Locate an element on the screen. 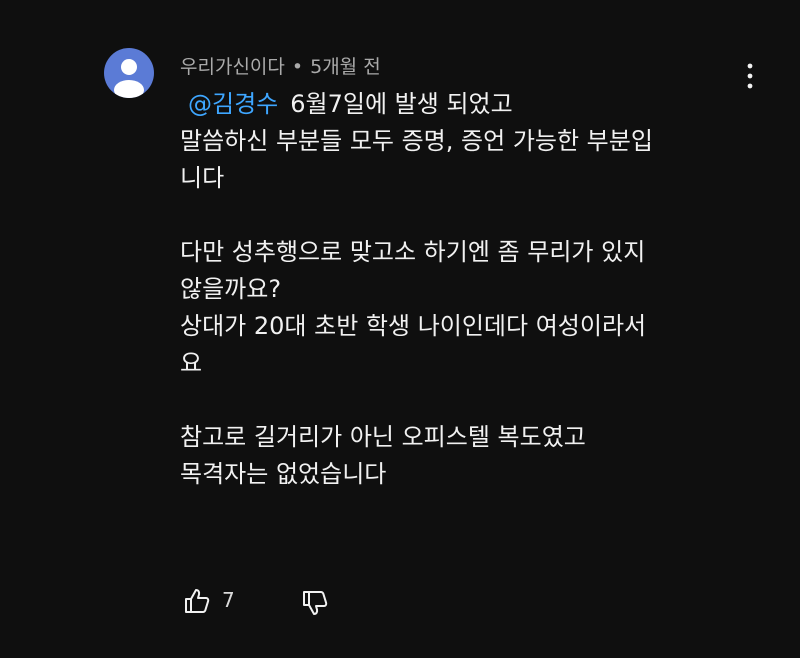  comment-meta: 우리가신이다 • 5개월 전 is located at coordinates (280, 65).